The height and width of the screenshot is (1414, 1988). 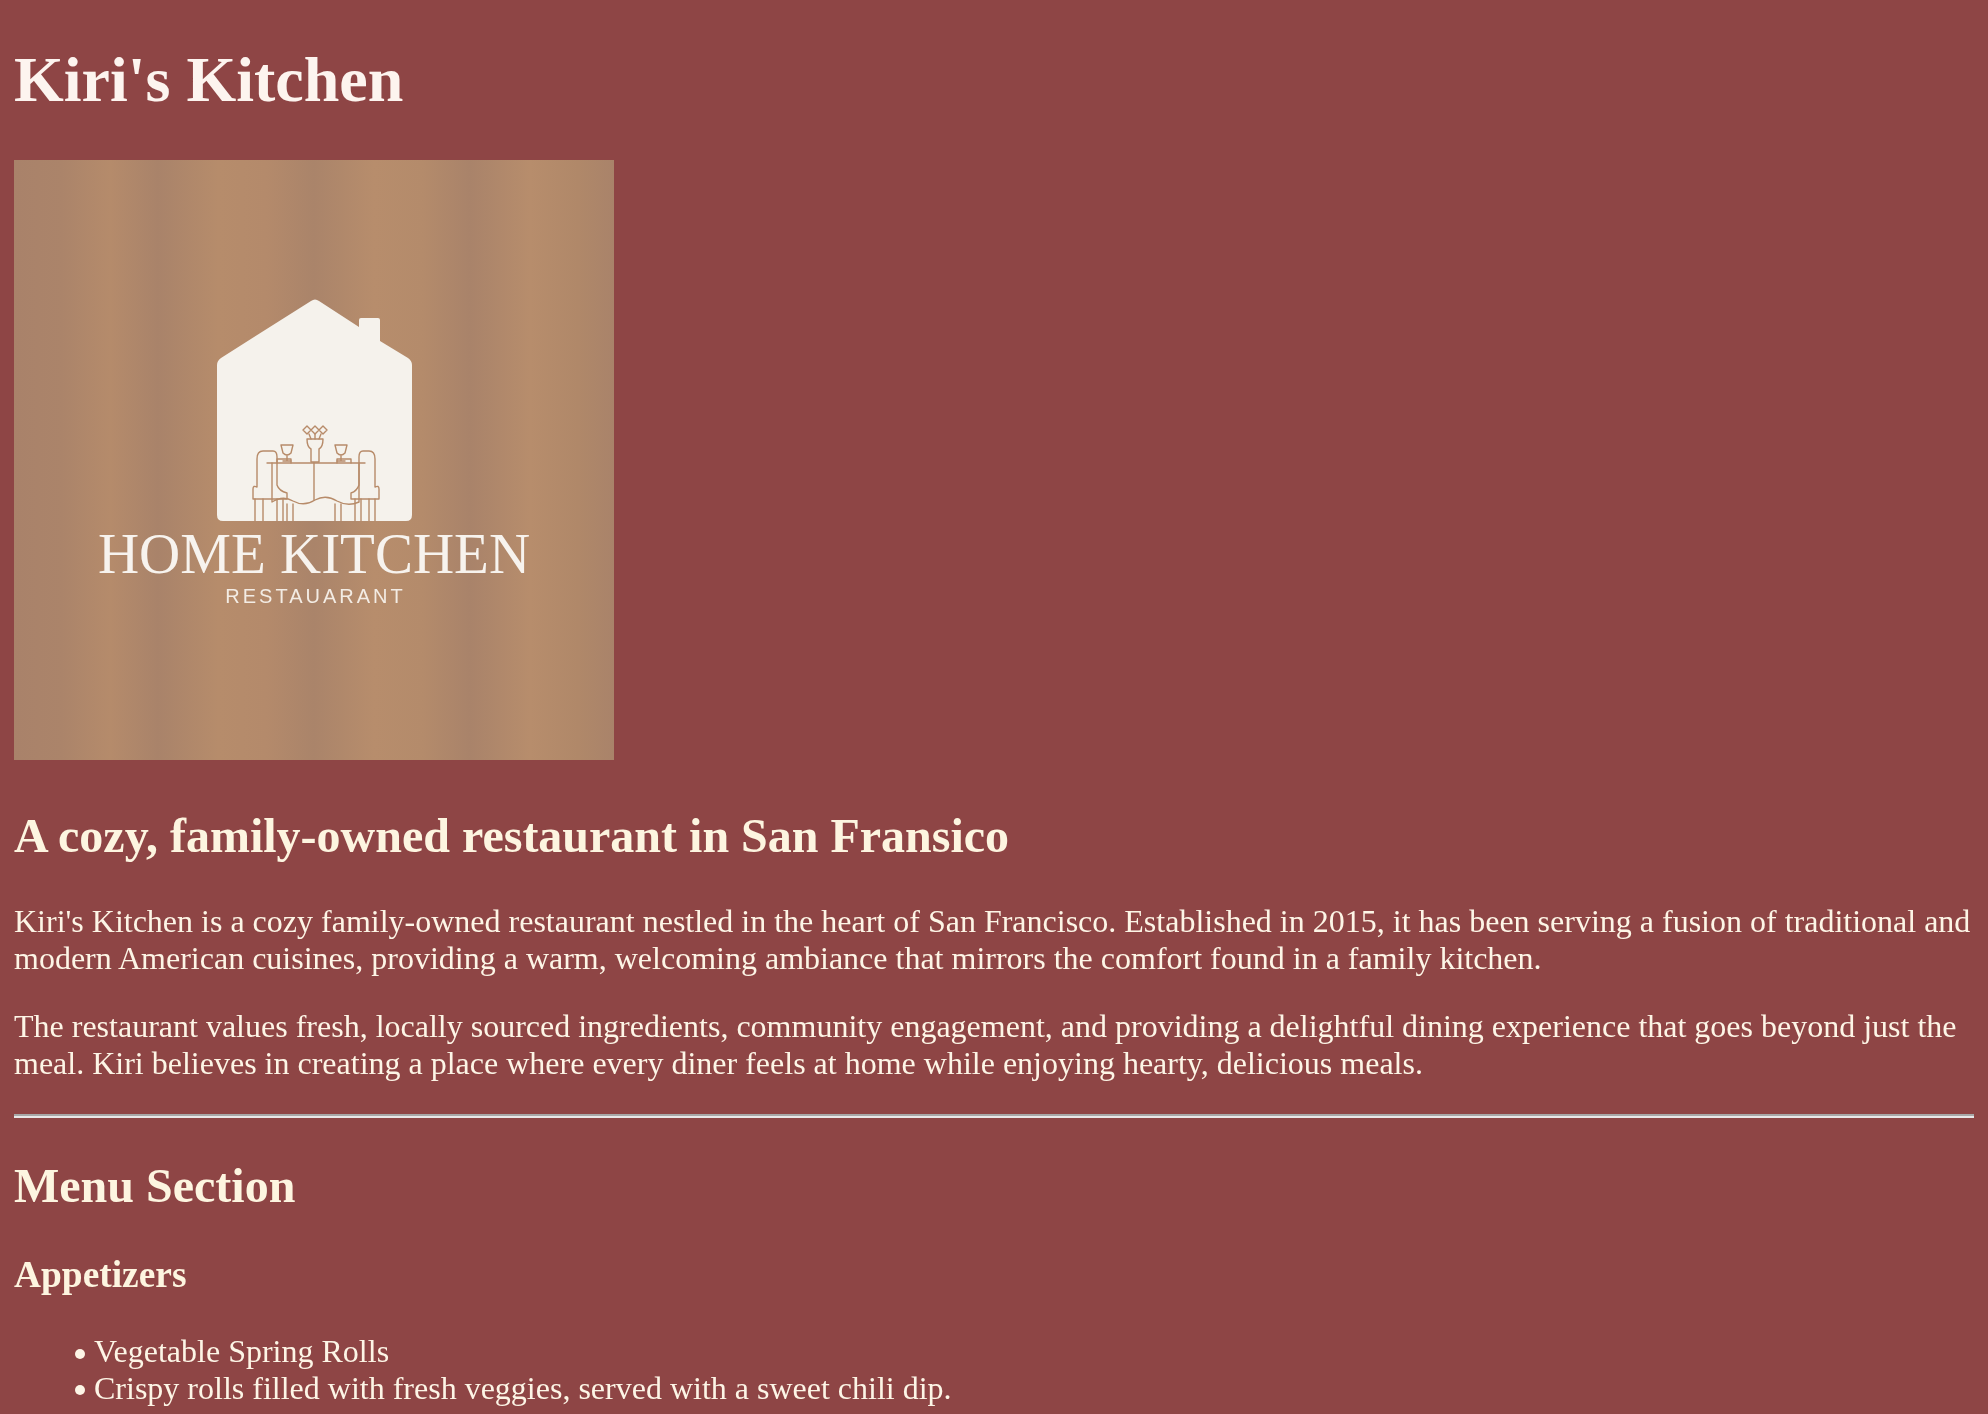 I want to click on section-heading: A cozy, family-owned restaurant in San Fransico, so click(x=512, y=835).